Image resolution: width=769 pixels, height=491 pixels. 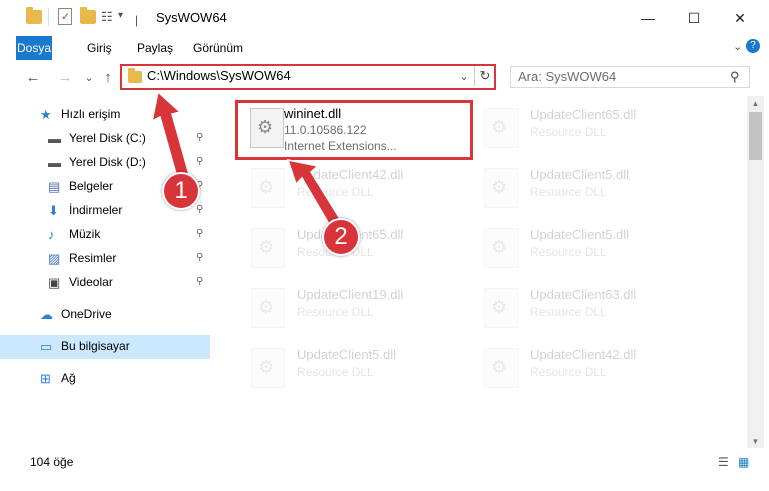 I want to click on step-1-badge: 1, so click(x=181, y=191).